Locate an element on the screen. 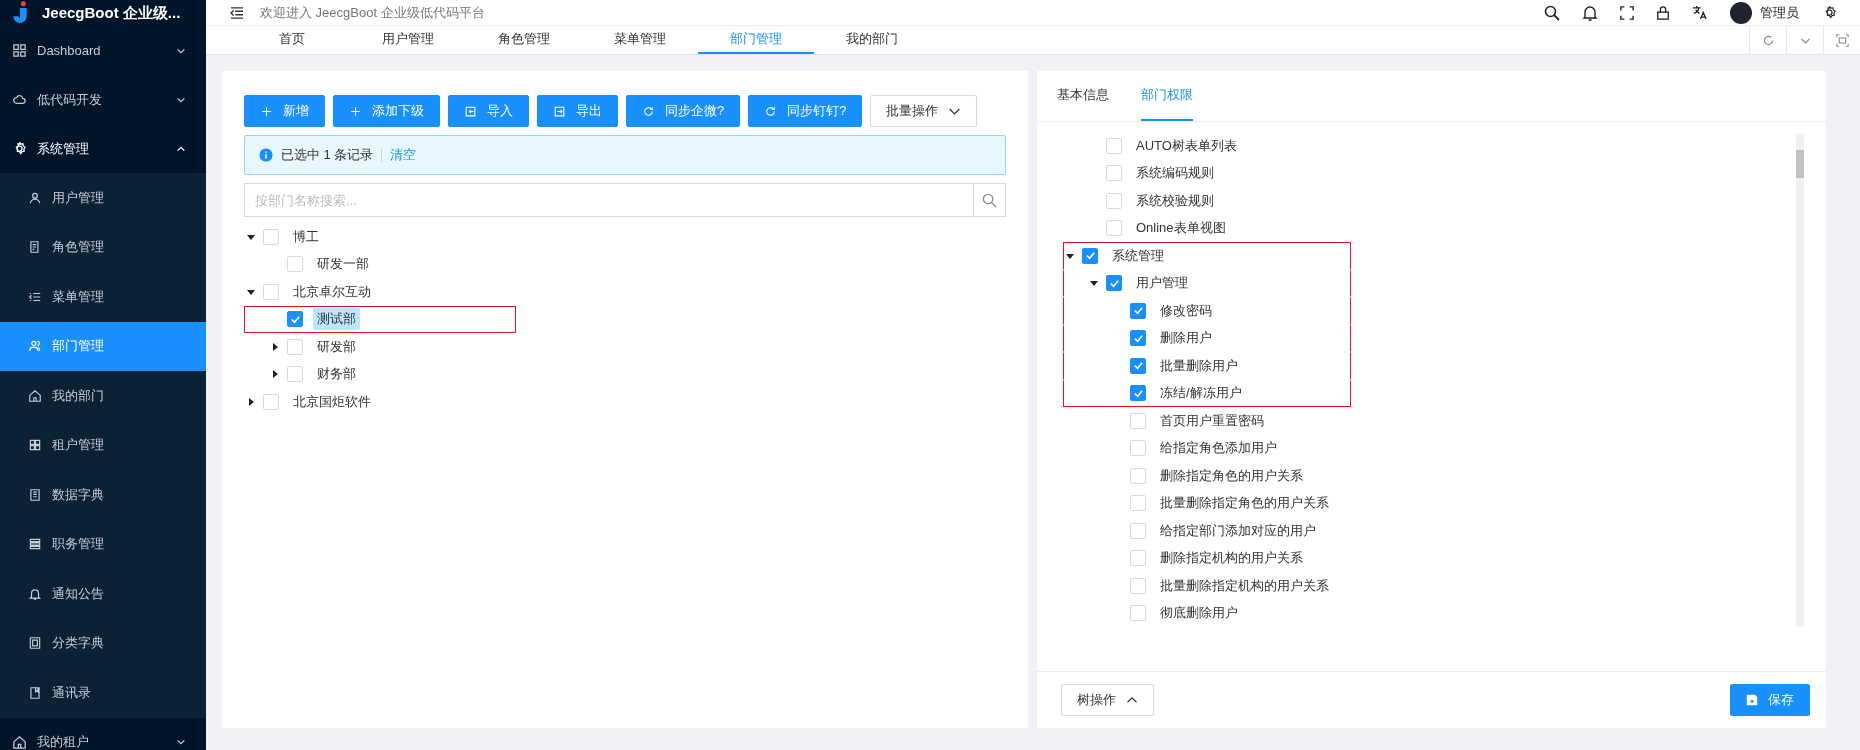  page-tab: 我的部门 is located at coordinates (872, 40).